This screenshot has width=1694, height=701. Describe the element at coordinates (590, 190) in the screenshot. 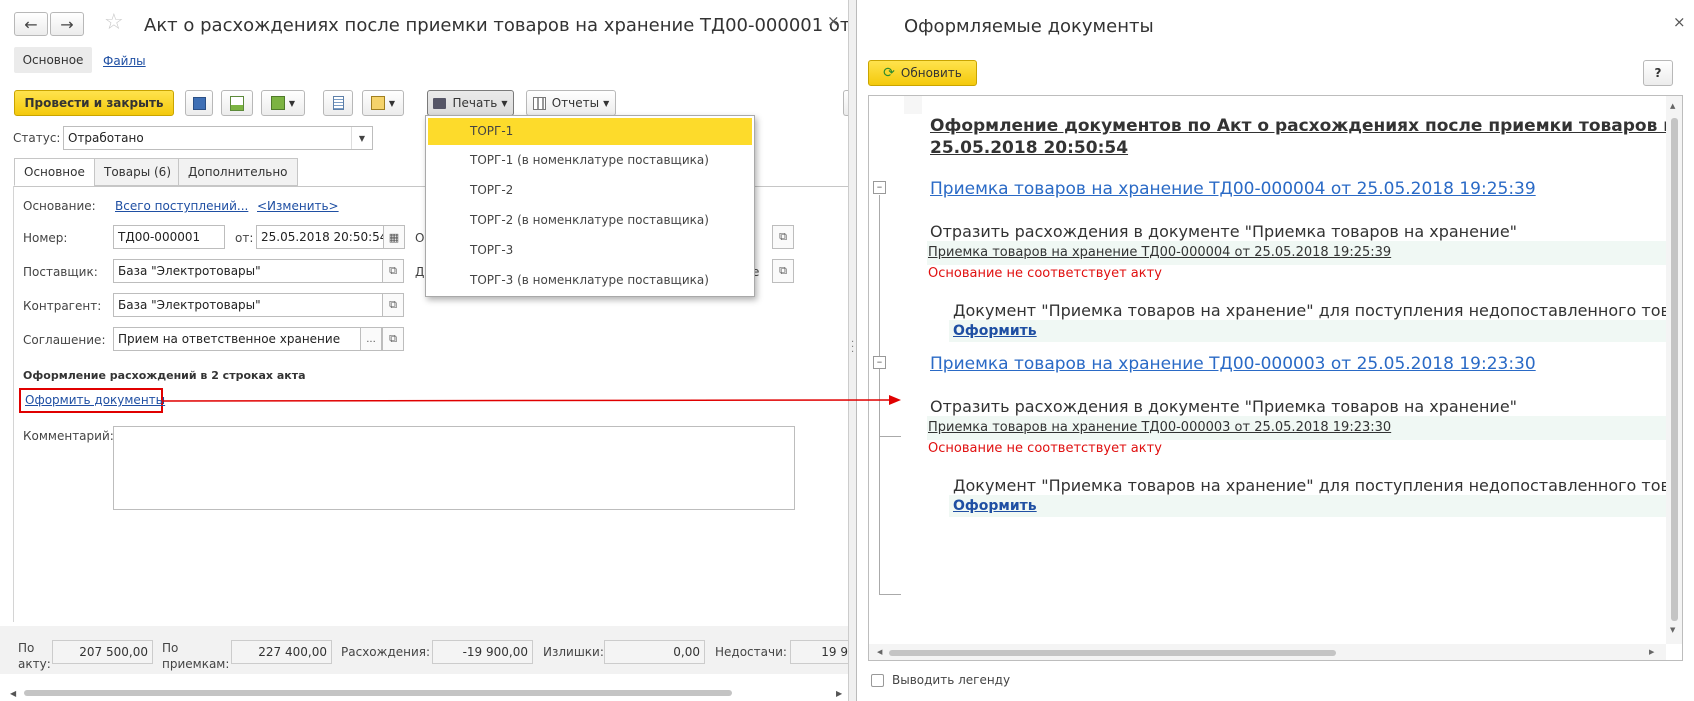

I see `menu-item-torg2: ТОРГ-2` at that location.